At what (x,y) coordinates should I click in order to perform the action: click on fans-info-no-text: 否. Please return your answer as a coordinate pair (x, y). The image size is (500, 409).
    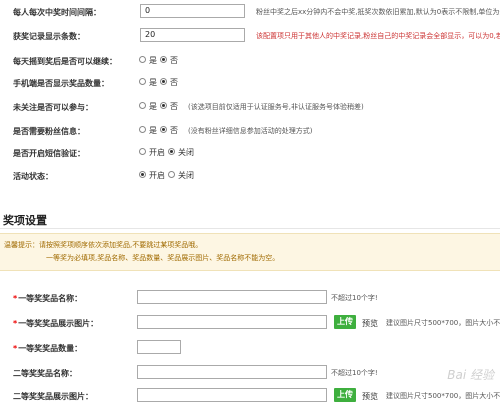
    Looking at the image, I should click on (174, 130).